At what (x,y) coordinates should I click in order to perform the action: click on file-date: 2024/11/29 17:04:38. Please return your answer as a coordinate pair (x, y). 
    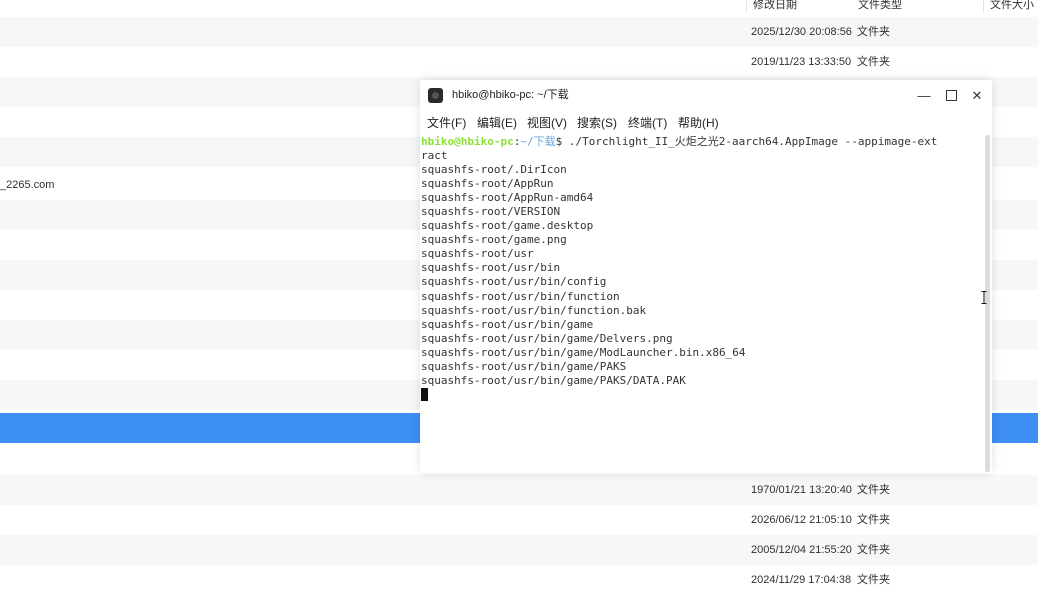
    Looking at the image, I should click on (801, 580).